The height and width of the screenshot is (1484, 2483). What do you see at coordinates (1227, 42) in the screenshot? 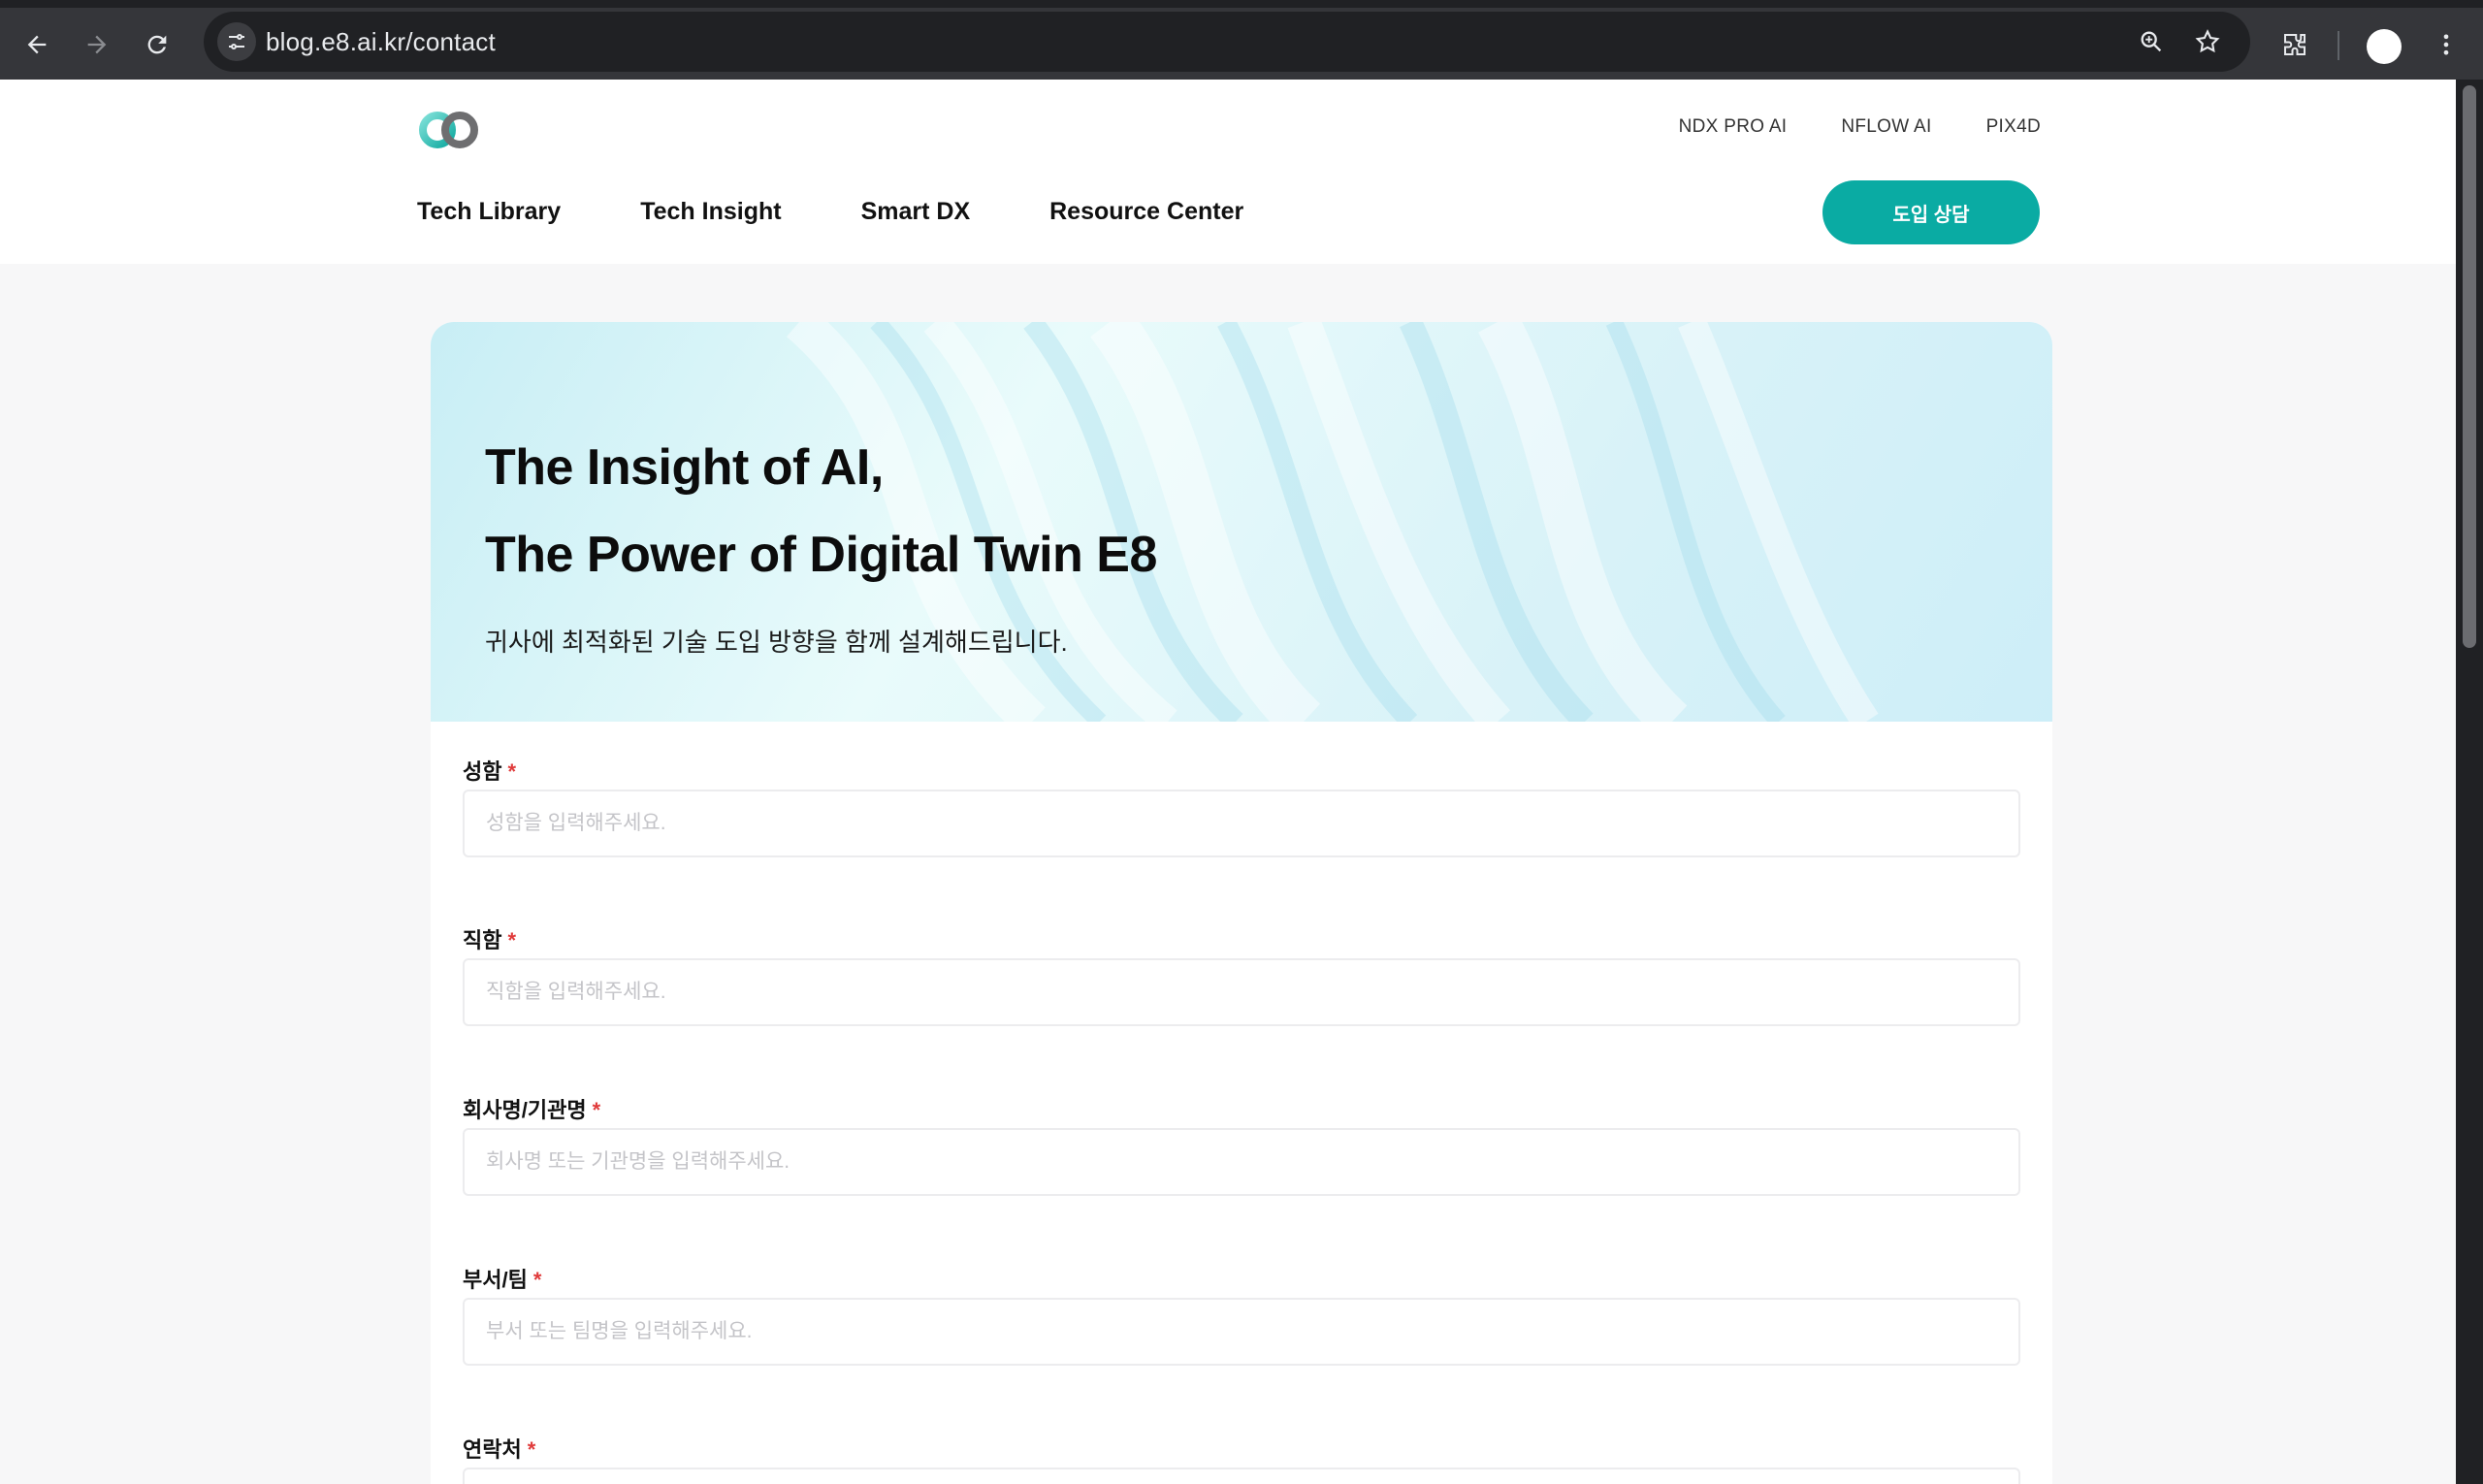
I see `address-bar: blog.e8.ai.kr/contact` at bounding box center [1227, 42].